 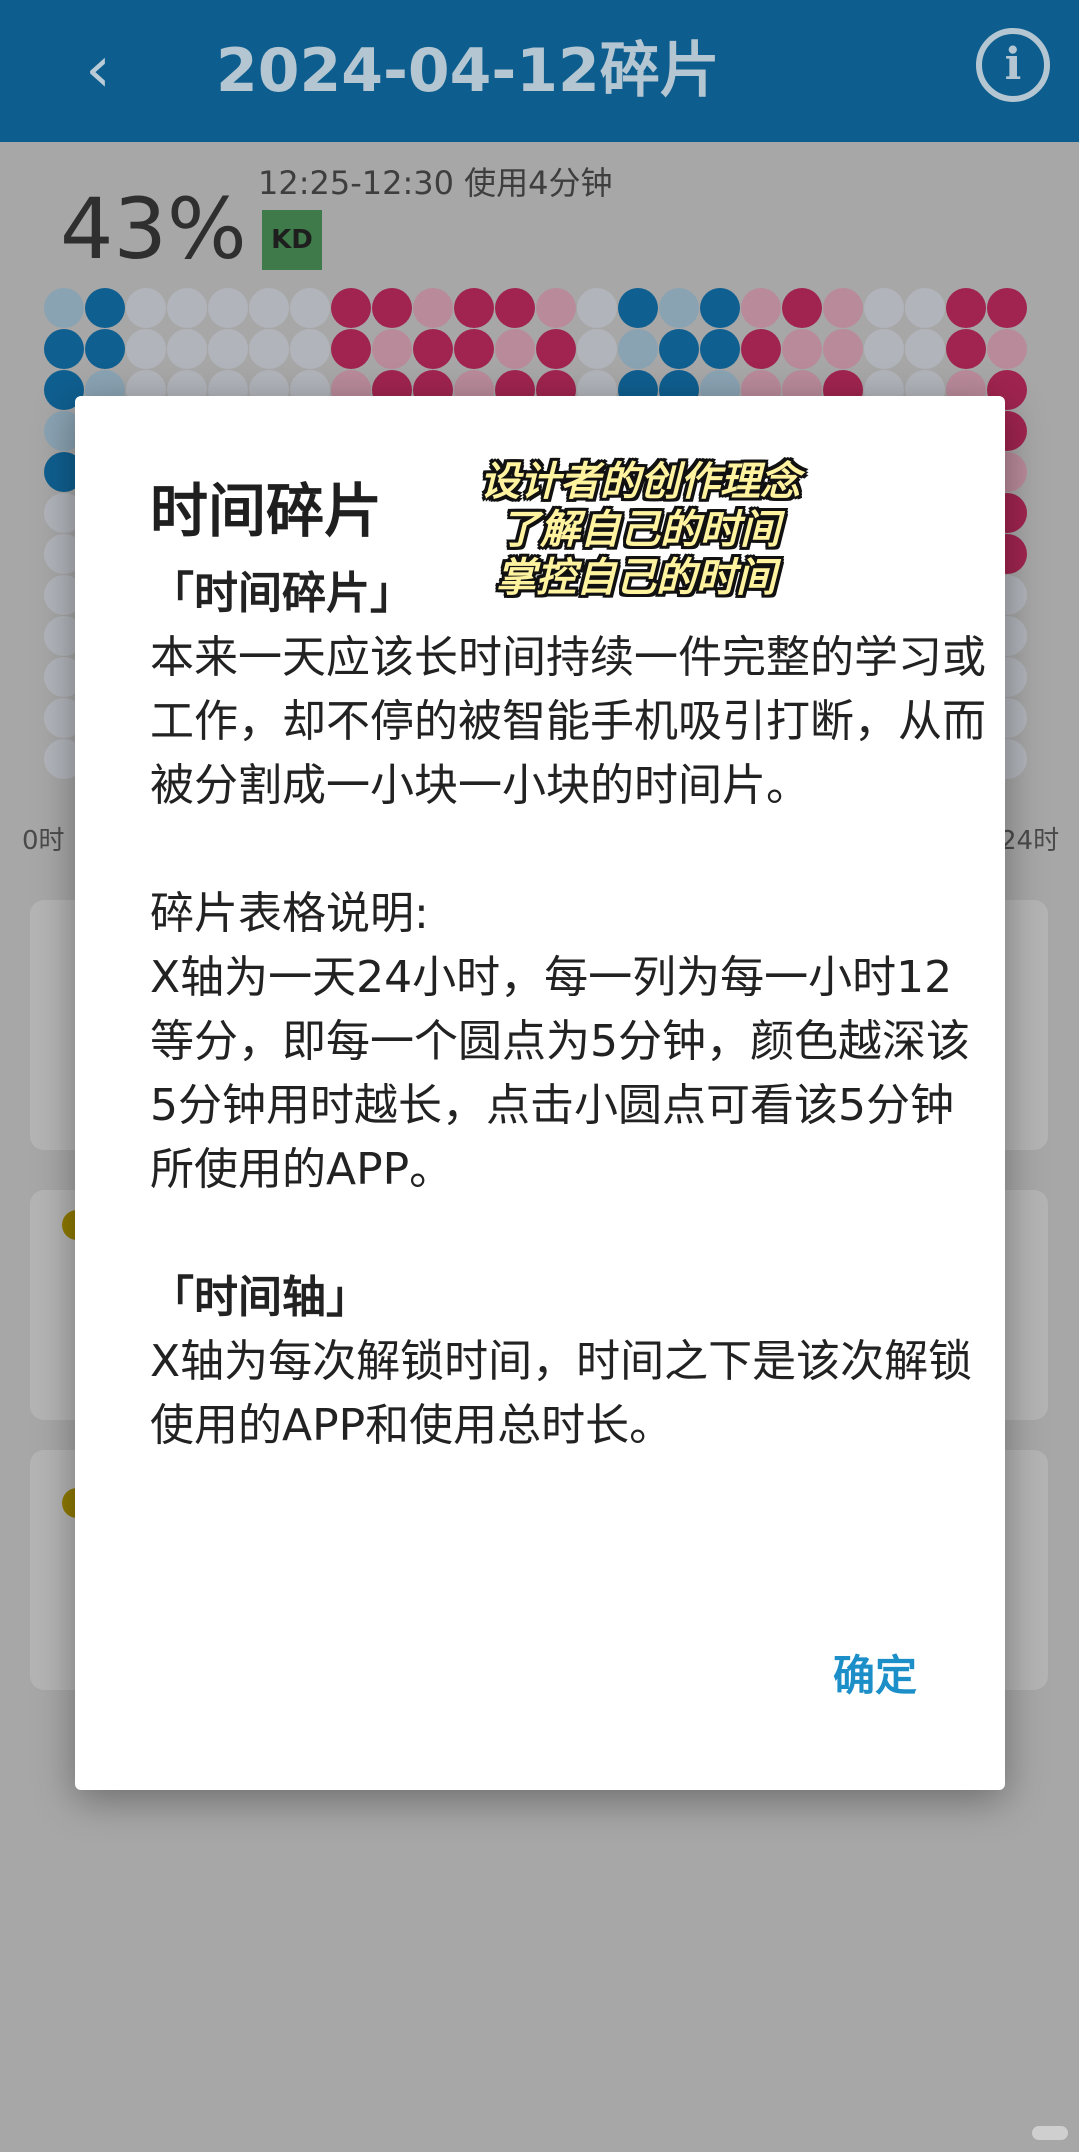 What do you see at coordinates (260, 1297) in the screenshot?
I see `section-heading: 「时间轴」` at bounding box center [260, 1297].